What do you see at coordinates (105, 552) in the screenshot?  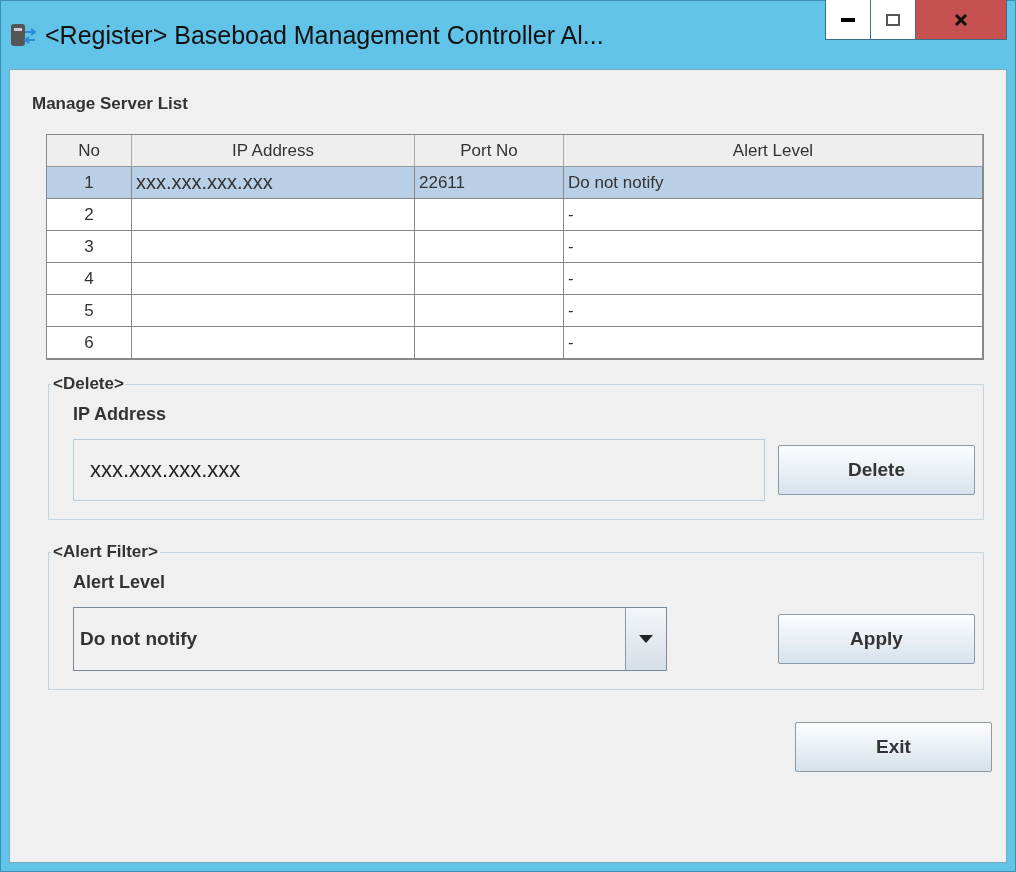 I see `group-title: <Alert Filter>` at bounding box center [105, 552].